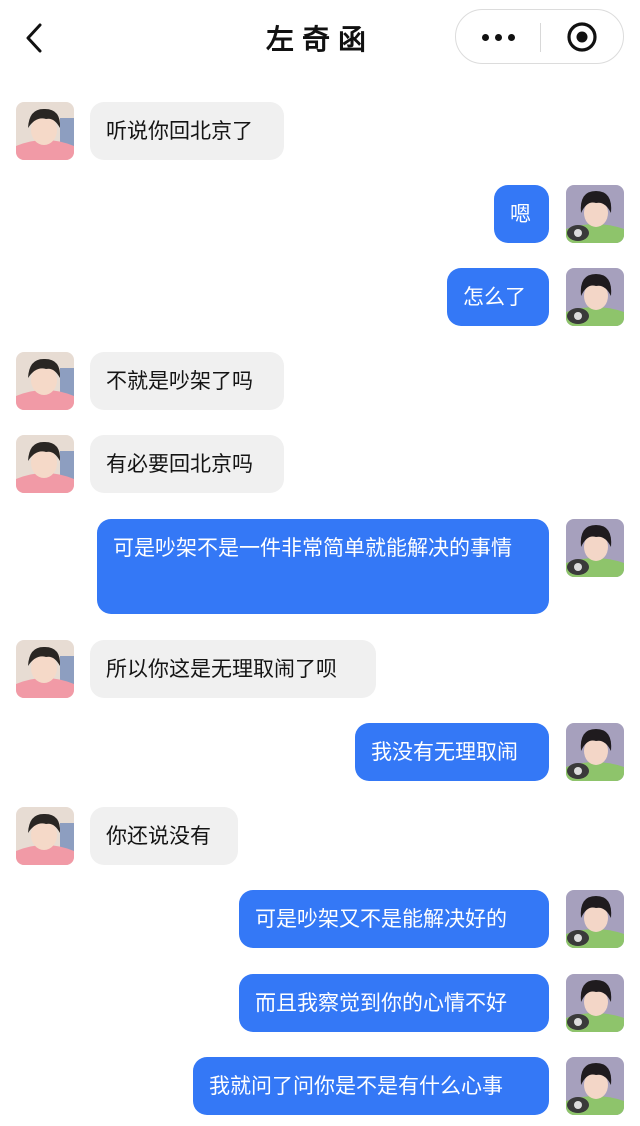 The image size is (640, 1126). Describe the element at coordinates (498, 37) in the screenshot. I see `more-dots-icon` at that location.